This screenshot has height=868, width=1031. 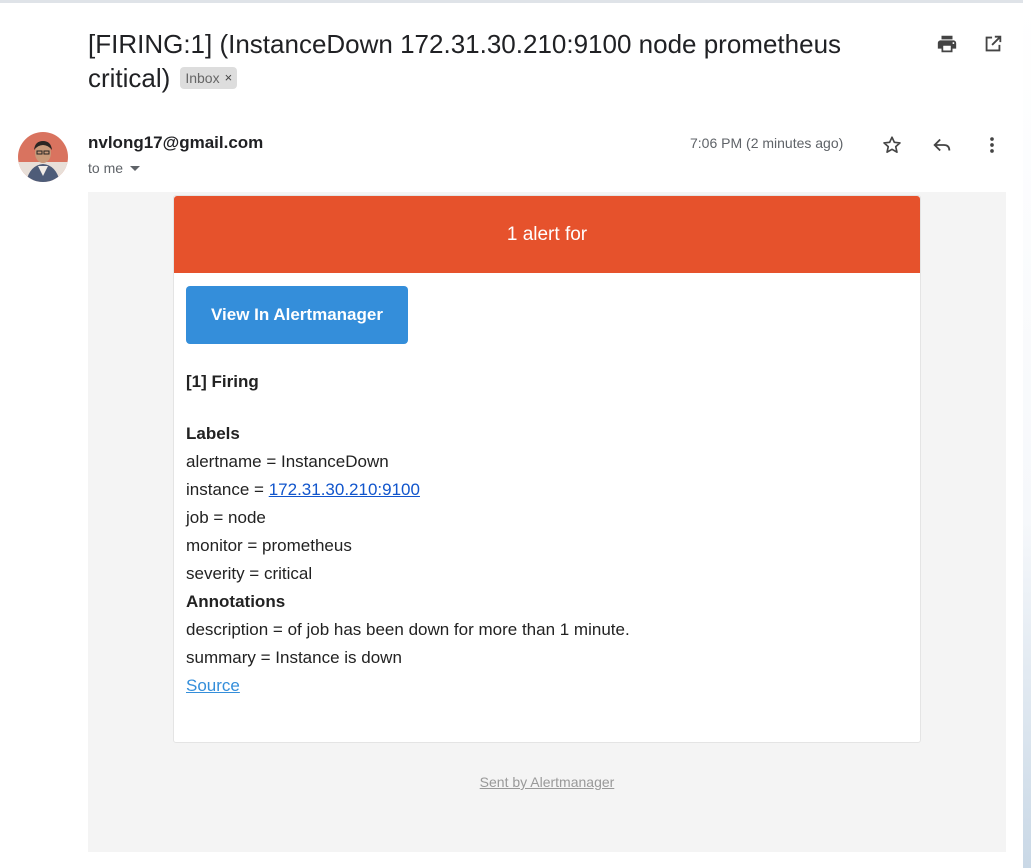 What do you see at coordinates (175, 143) in the screenshot?
I see `sender-email: nvlong17@gmail.com` at bounding box center [175, 143].